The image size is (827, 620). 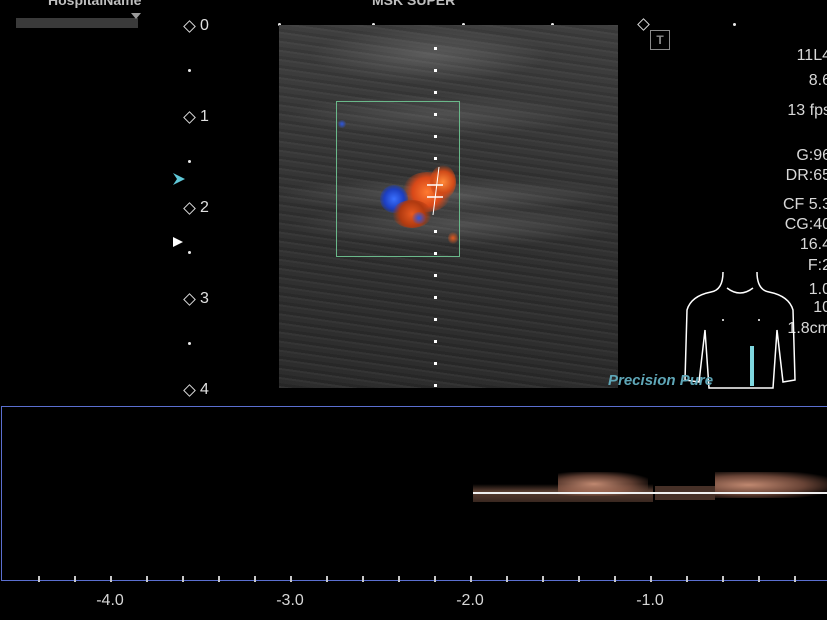 What do you see at coordinates (77, 23) in the screenshot?
I see `progress-bar` at bounding box center [77, 23].